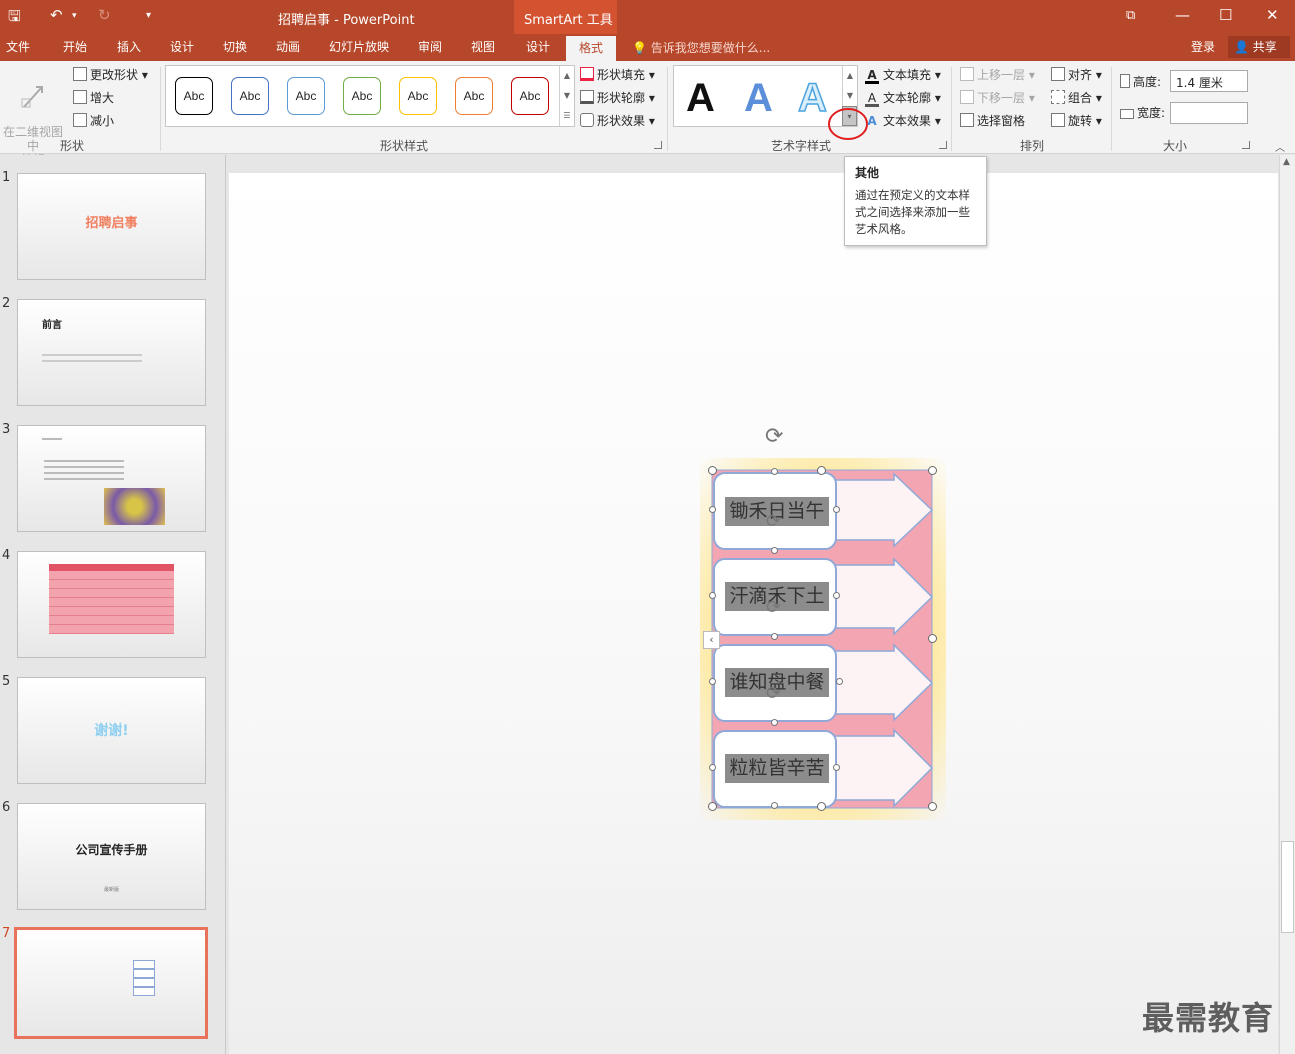 This screenshot has width=1295, height=1054. Describe the element at coordinates (1076, 120) in the screenshot. I see `rotate-button: 旋转 ▾` at that location.